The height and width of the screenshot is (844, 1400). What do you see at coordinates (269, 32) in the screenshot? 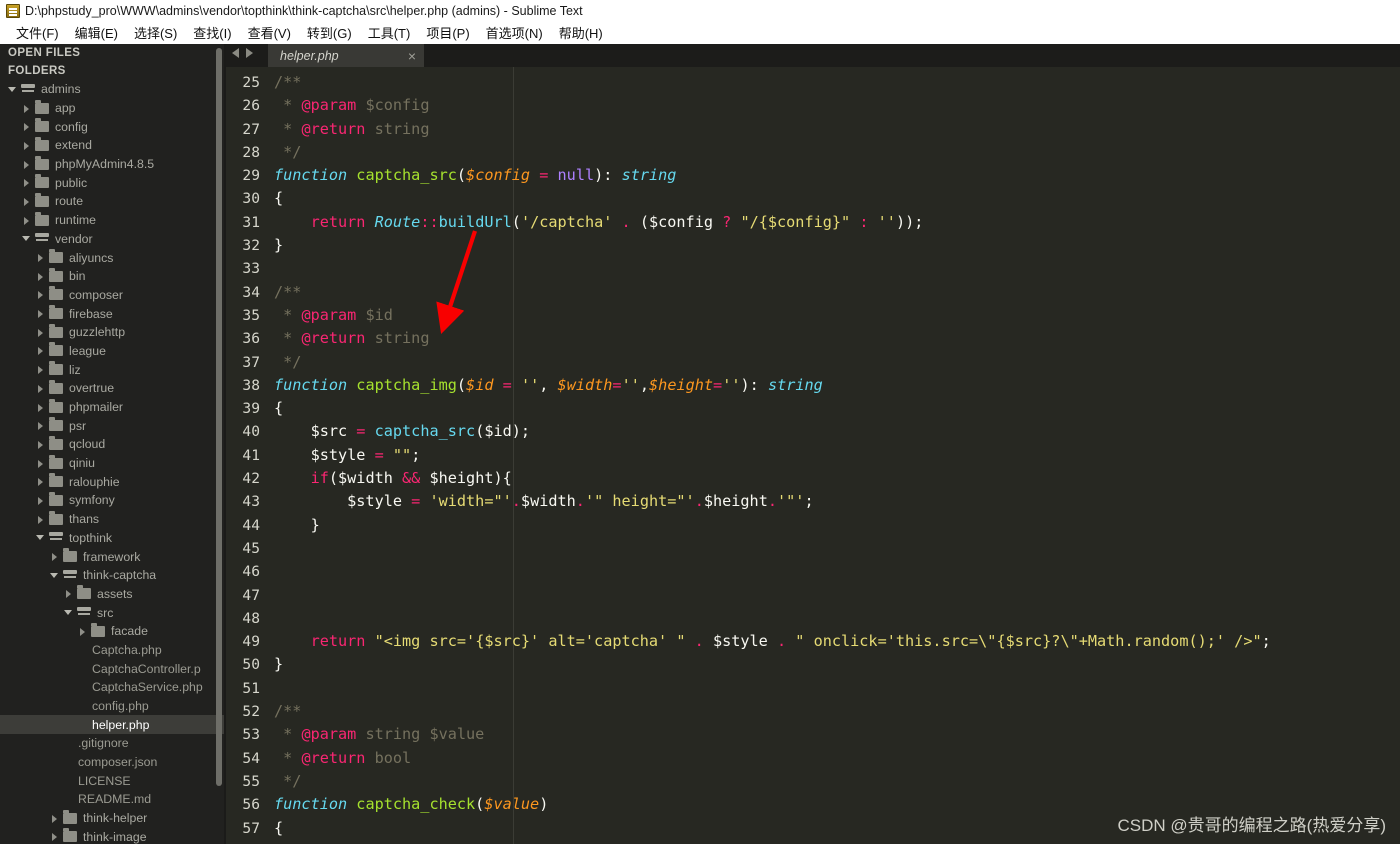
I see `menu-view: 查看(V)` at bounding box center [269, 32].